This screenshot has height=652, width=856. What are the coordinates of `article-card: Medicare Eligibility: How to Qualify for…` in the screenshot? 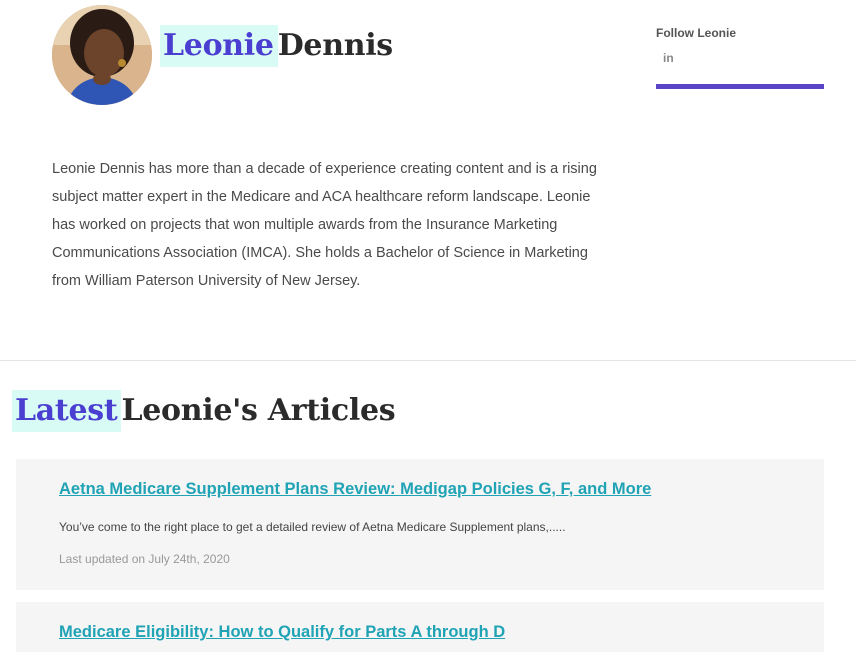 It's located at (420, 627).